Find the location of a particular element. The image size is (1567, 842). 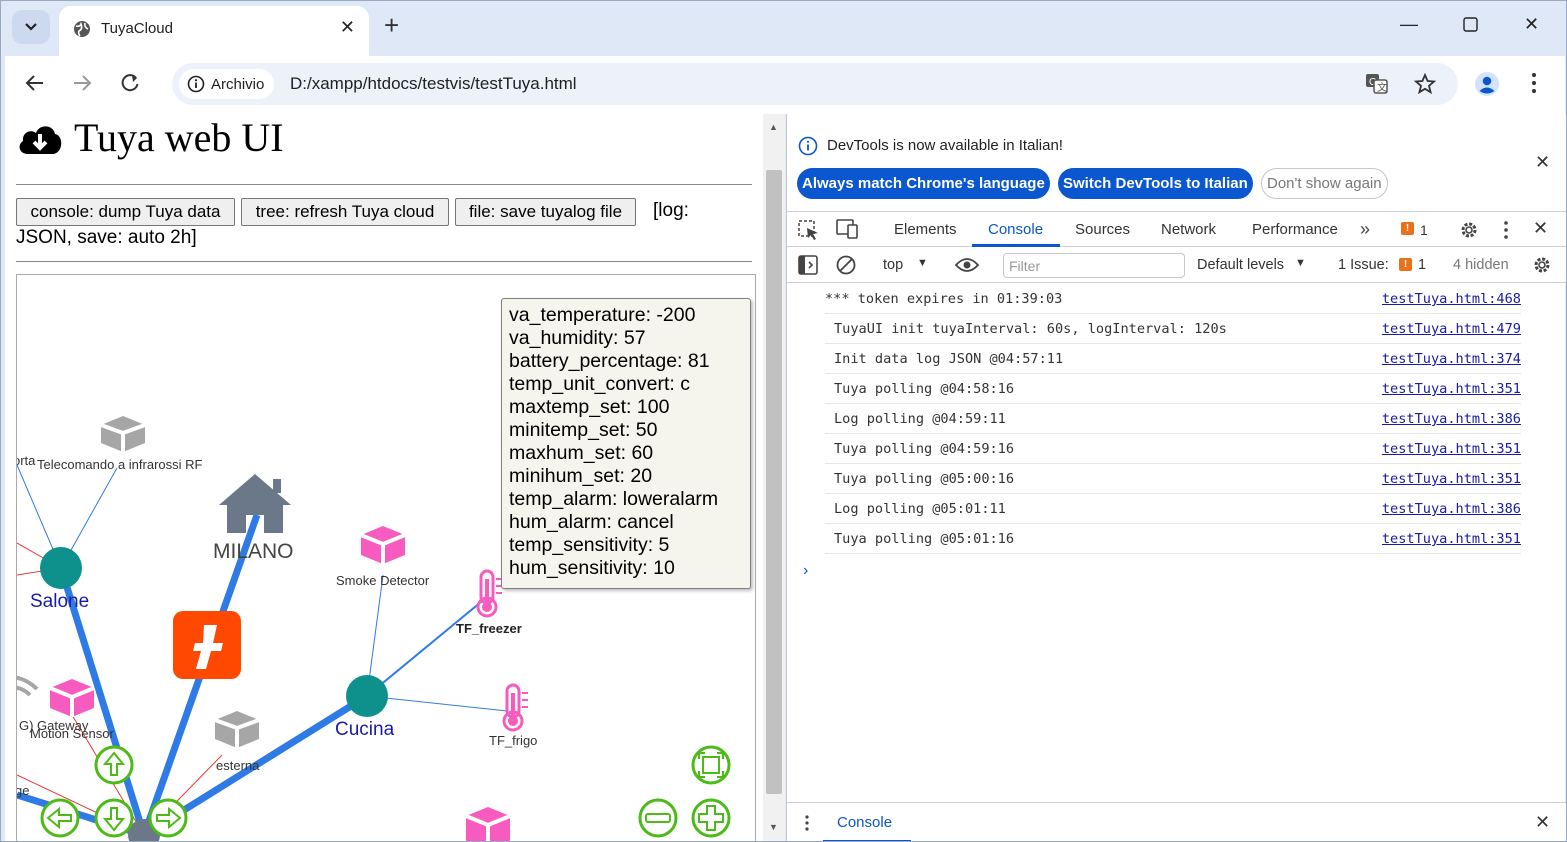

tab-search-button is located at coordinates (31, 27).